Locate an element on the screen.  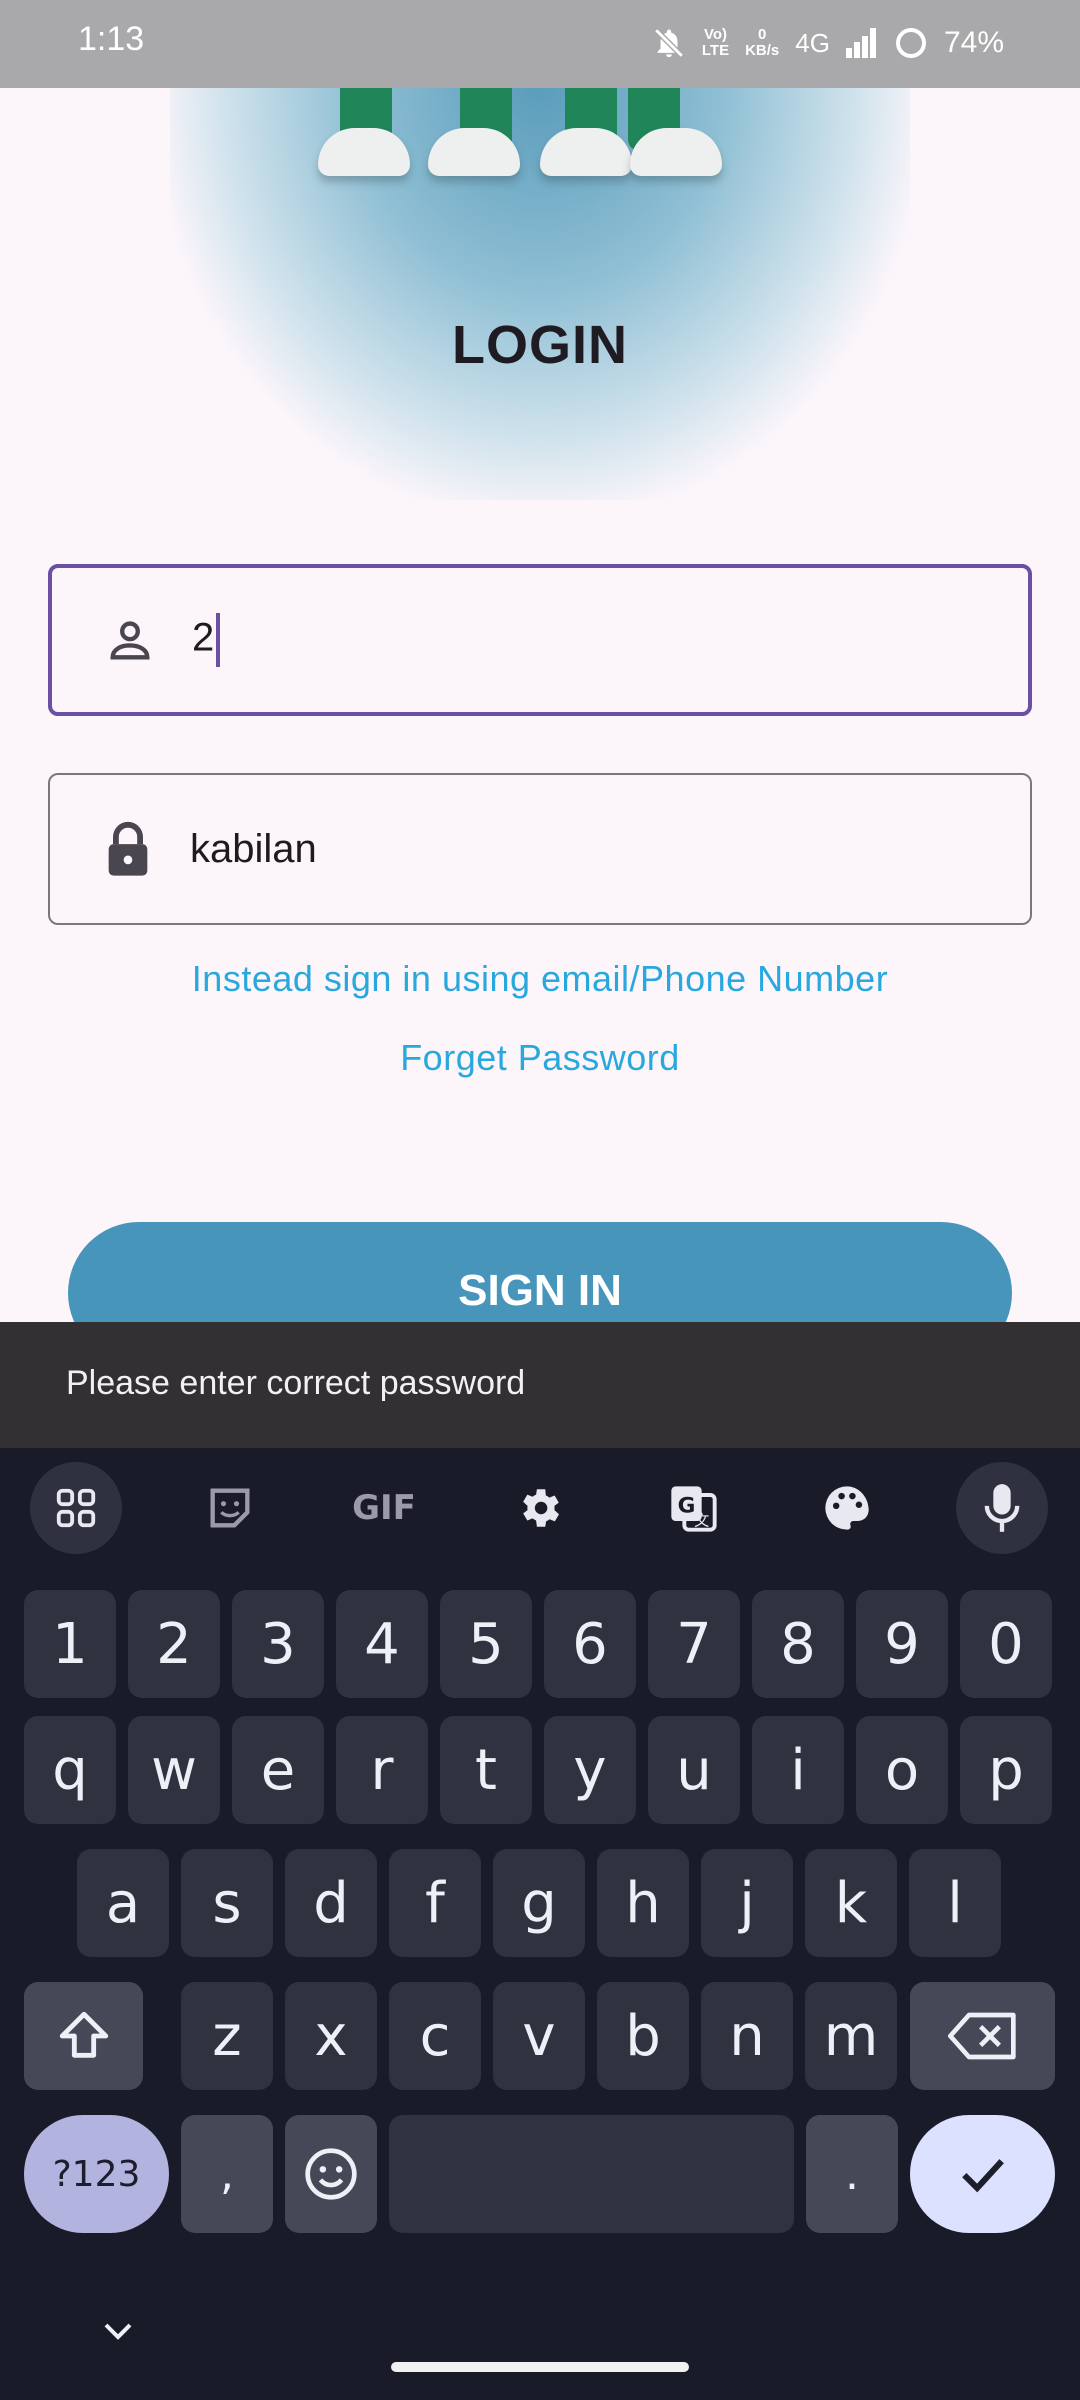
network-speed: 0 KB/s is located at coordinates (762, 43).